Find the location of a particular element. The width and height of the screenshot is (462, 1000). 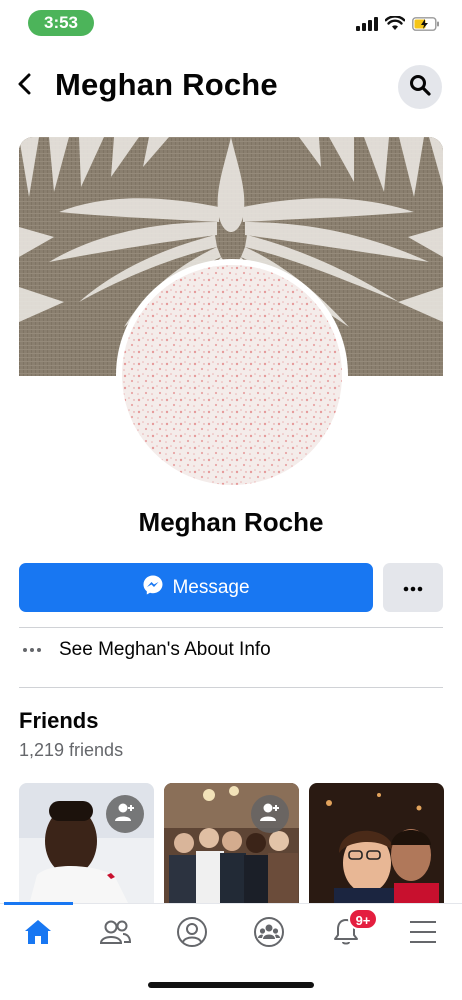

about-info-label: See Meghan's About Info is located at coordinates (165, 649).